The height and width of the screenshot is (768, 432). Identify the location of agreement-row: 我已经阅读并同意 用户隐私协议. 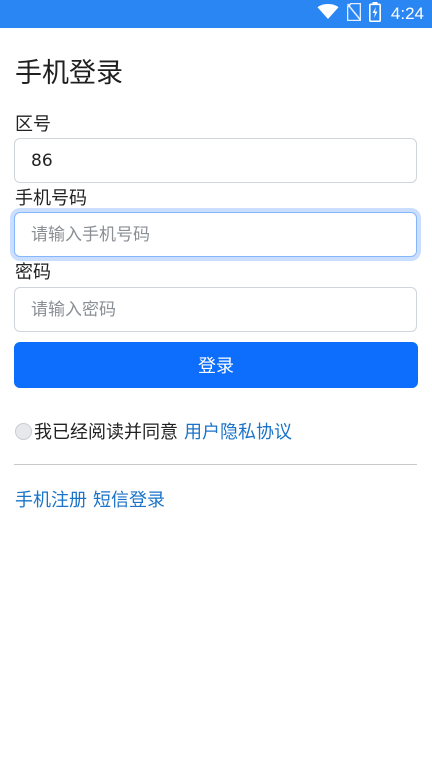
(153, 431).